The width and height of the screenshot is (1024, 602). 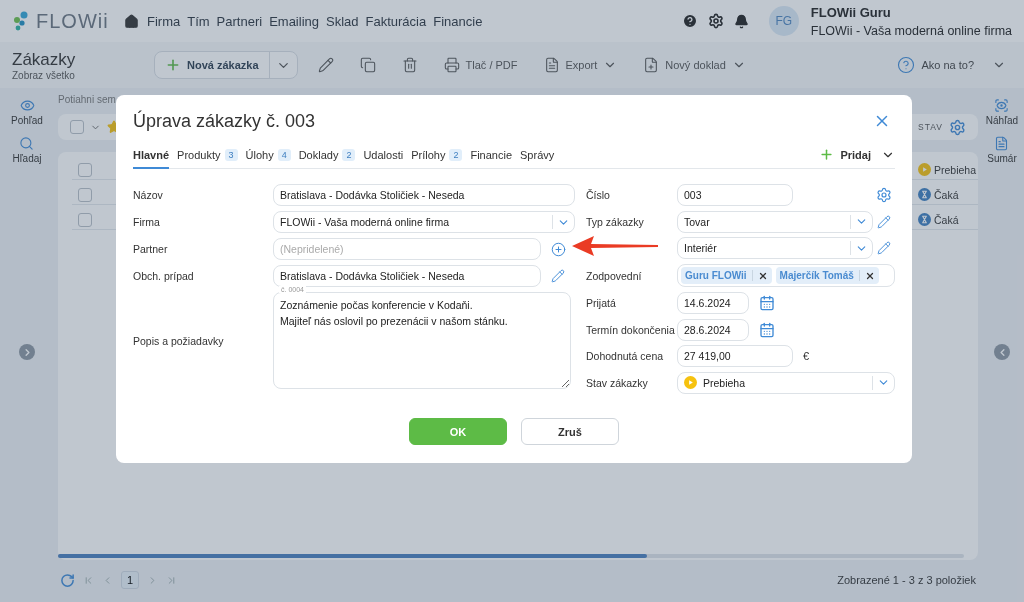 What do you see at coordinates (694, 65) in the screenshot?
I see `new-doc-button: Nový doklad` at bounding box center [694, 65].